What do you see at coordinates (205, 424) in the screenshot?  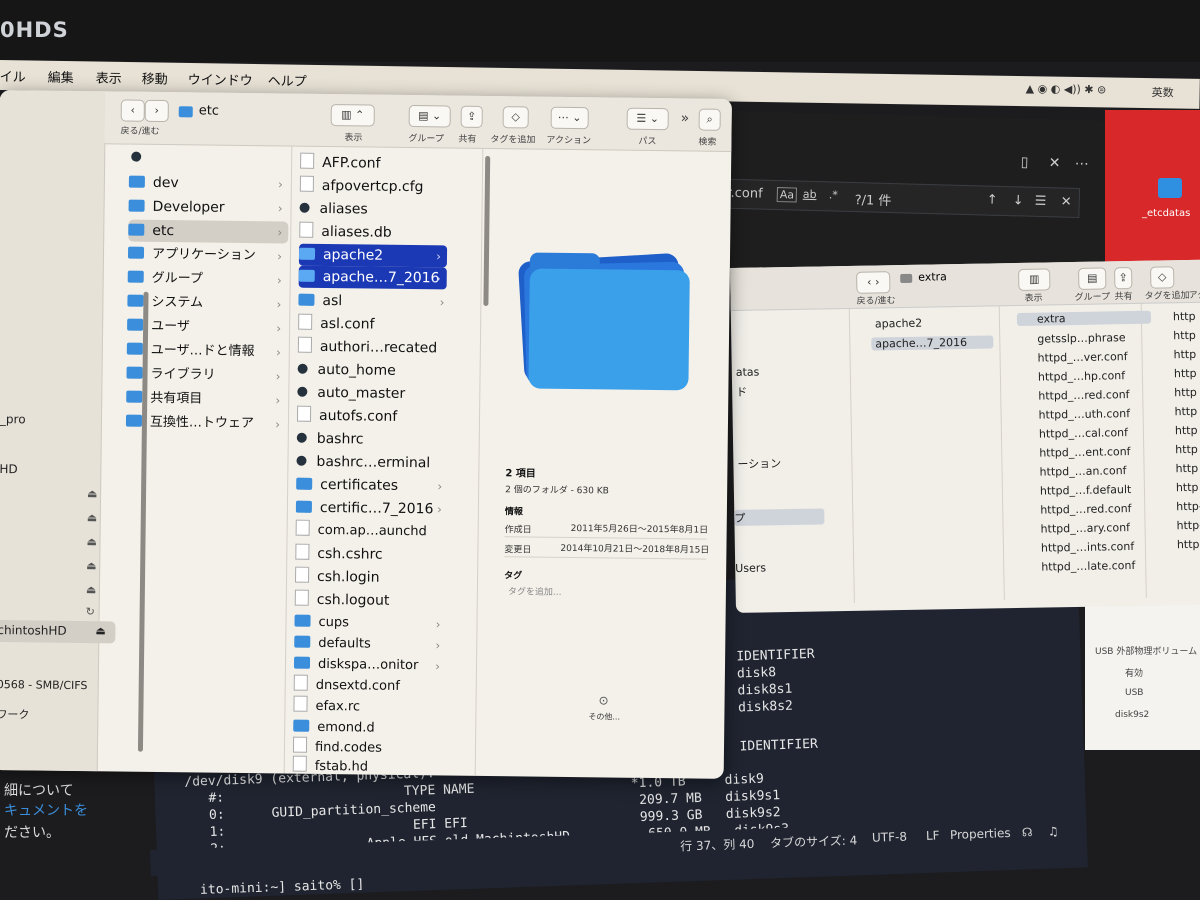 I see `list-item: 互換性…トウェア ›` at bounding box center [205, 424].